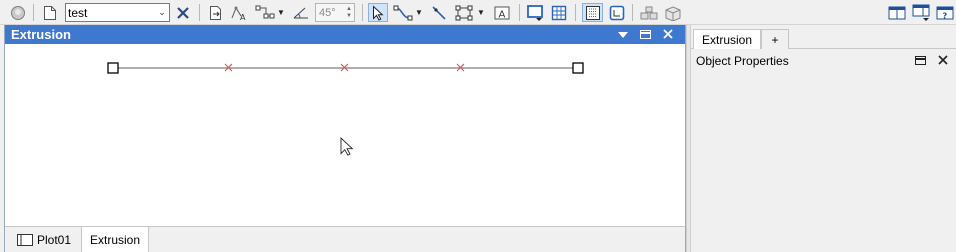 This screenshot has height=252, width=956. What do you see at coordinates (920, 61) in the screenshot?
I see `float-icon` at bounding box center [920, 61].